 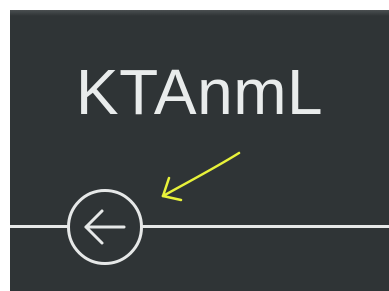 I want to click on screen-top-edge, so click(x=199, y=13).